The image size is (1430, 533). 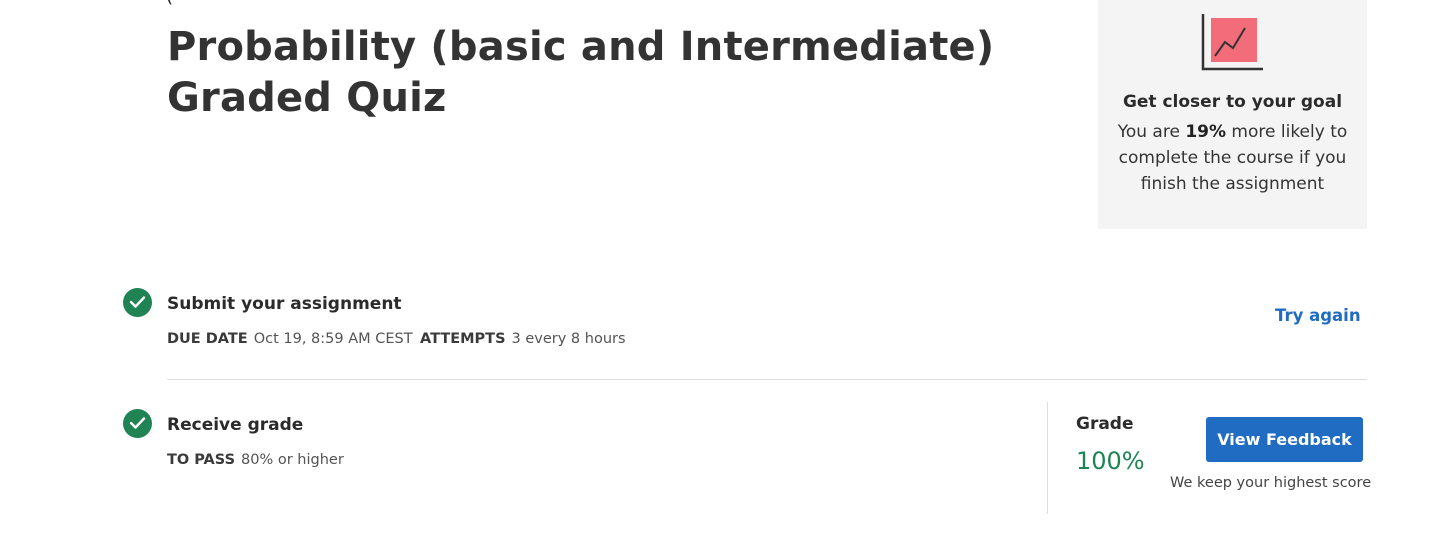 What do you see at coordinates (235, 425) in the screenshot?
I see `grade-step-title: Receive grade` at bounding box center [235, 425].